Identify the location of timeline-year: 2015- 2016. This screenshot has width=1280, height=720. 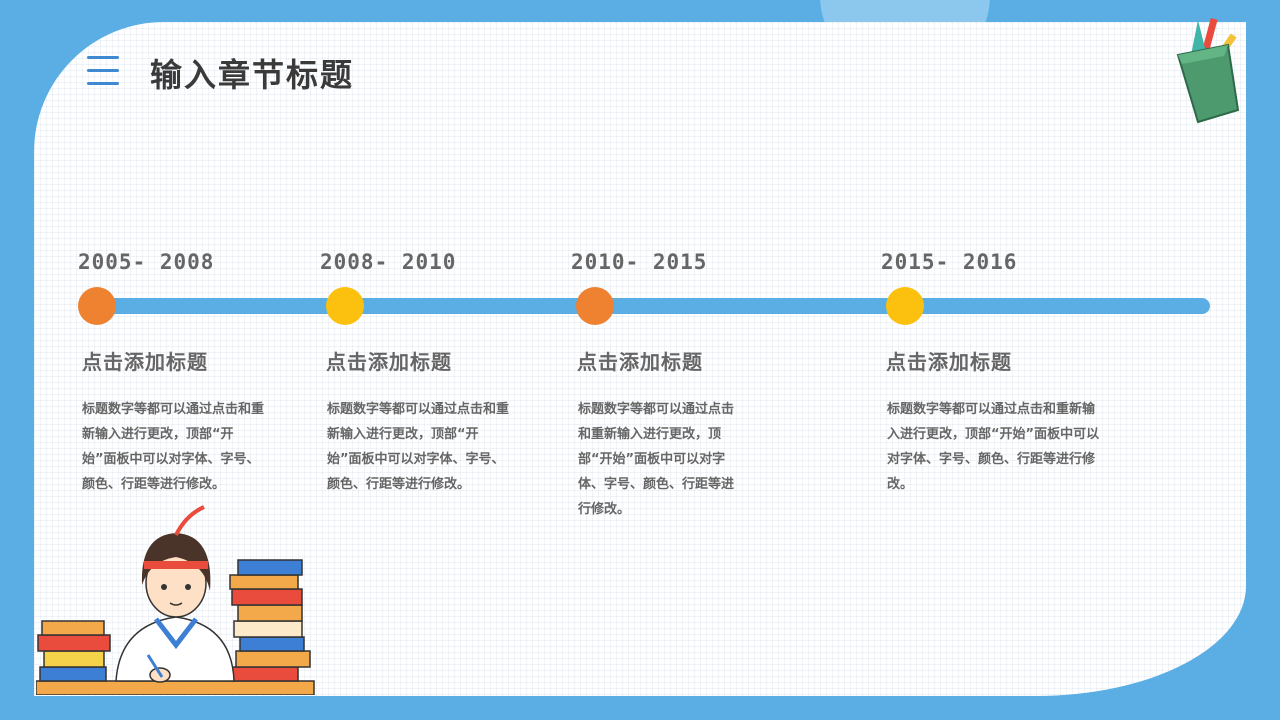
(949, 262).